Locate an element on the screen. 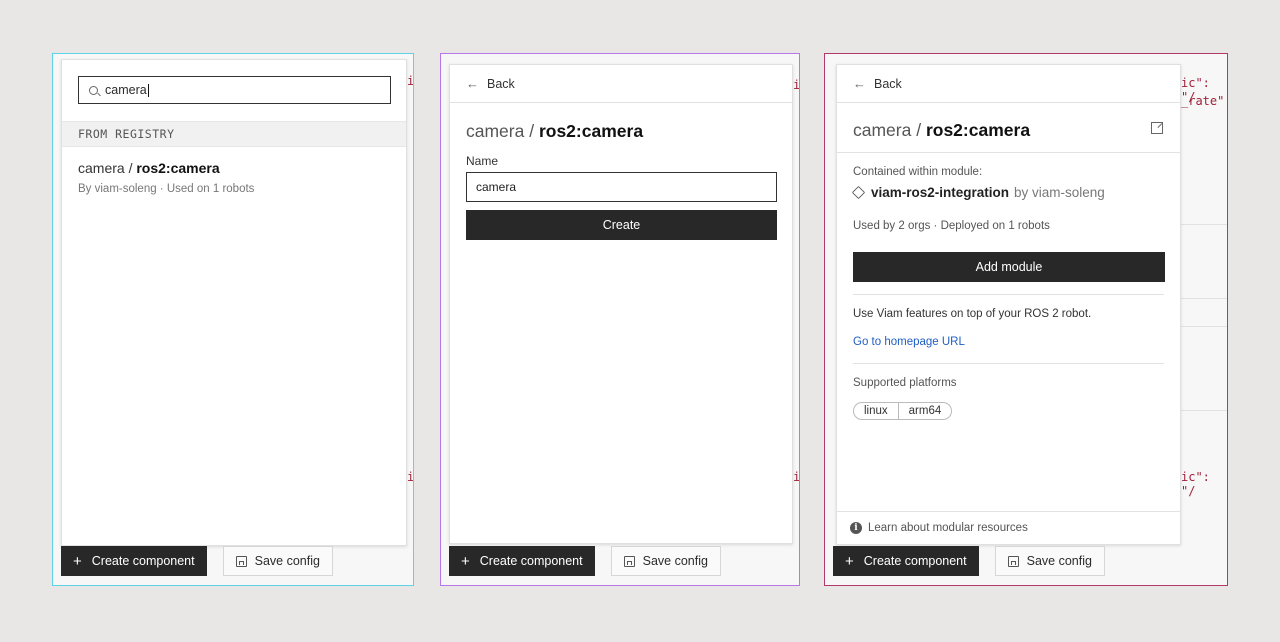  section-header: FROM REGISTRY is located at coordinates (234, 134).